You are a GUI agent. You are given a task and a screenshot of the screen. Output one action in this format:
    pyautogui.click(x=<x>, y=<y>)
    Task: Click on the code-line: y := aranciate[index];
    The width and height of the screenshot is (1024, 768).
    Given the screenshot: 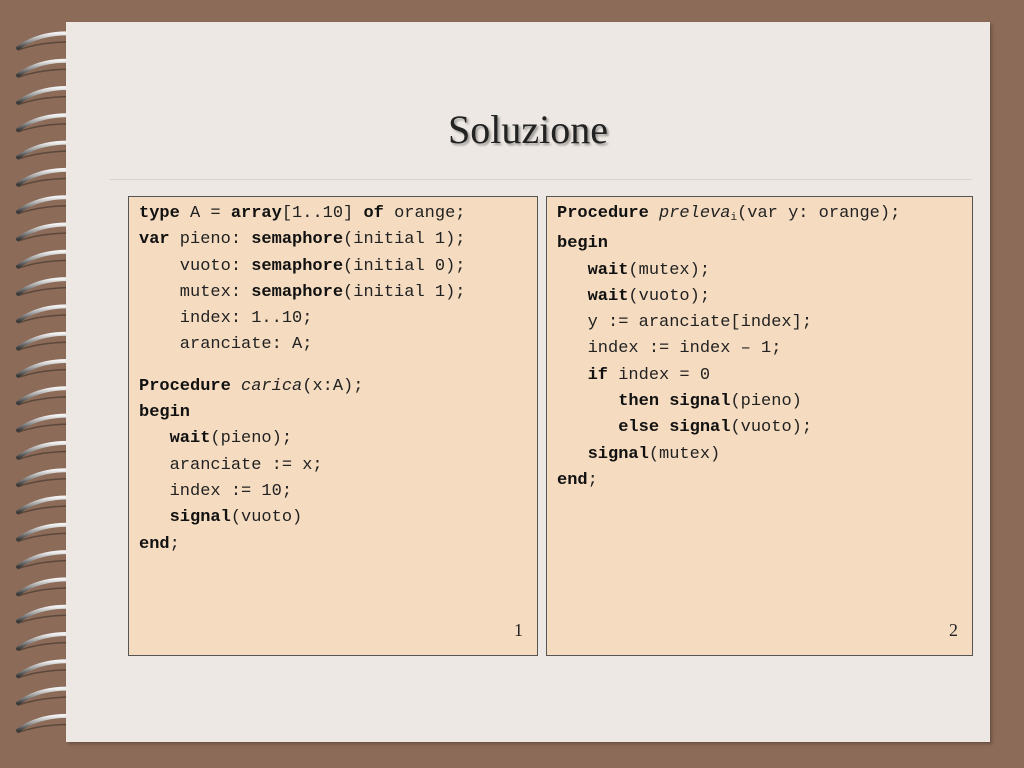 What is the action you would take?
    pyautogui.click(x=728, y=323)
    